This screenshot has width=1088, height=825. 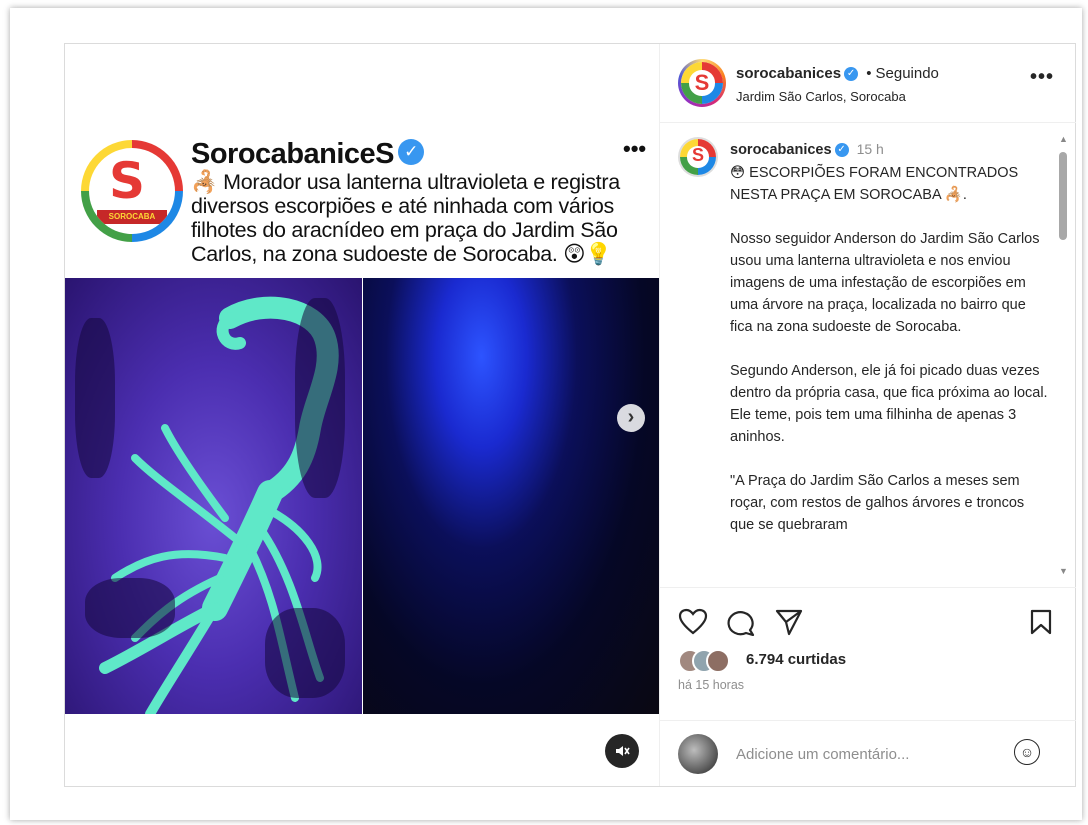 I want to click on comment-icon, so click(x=741, y=622).